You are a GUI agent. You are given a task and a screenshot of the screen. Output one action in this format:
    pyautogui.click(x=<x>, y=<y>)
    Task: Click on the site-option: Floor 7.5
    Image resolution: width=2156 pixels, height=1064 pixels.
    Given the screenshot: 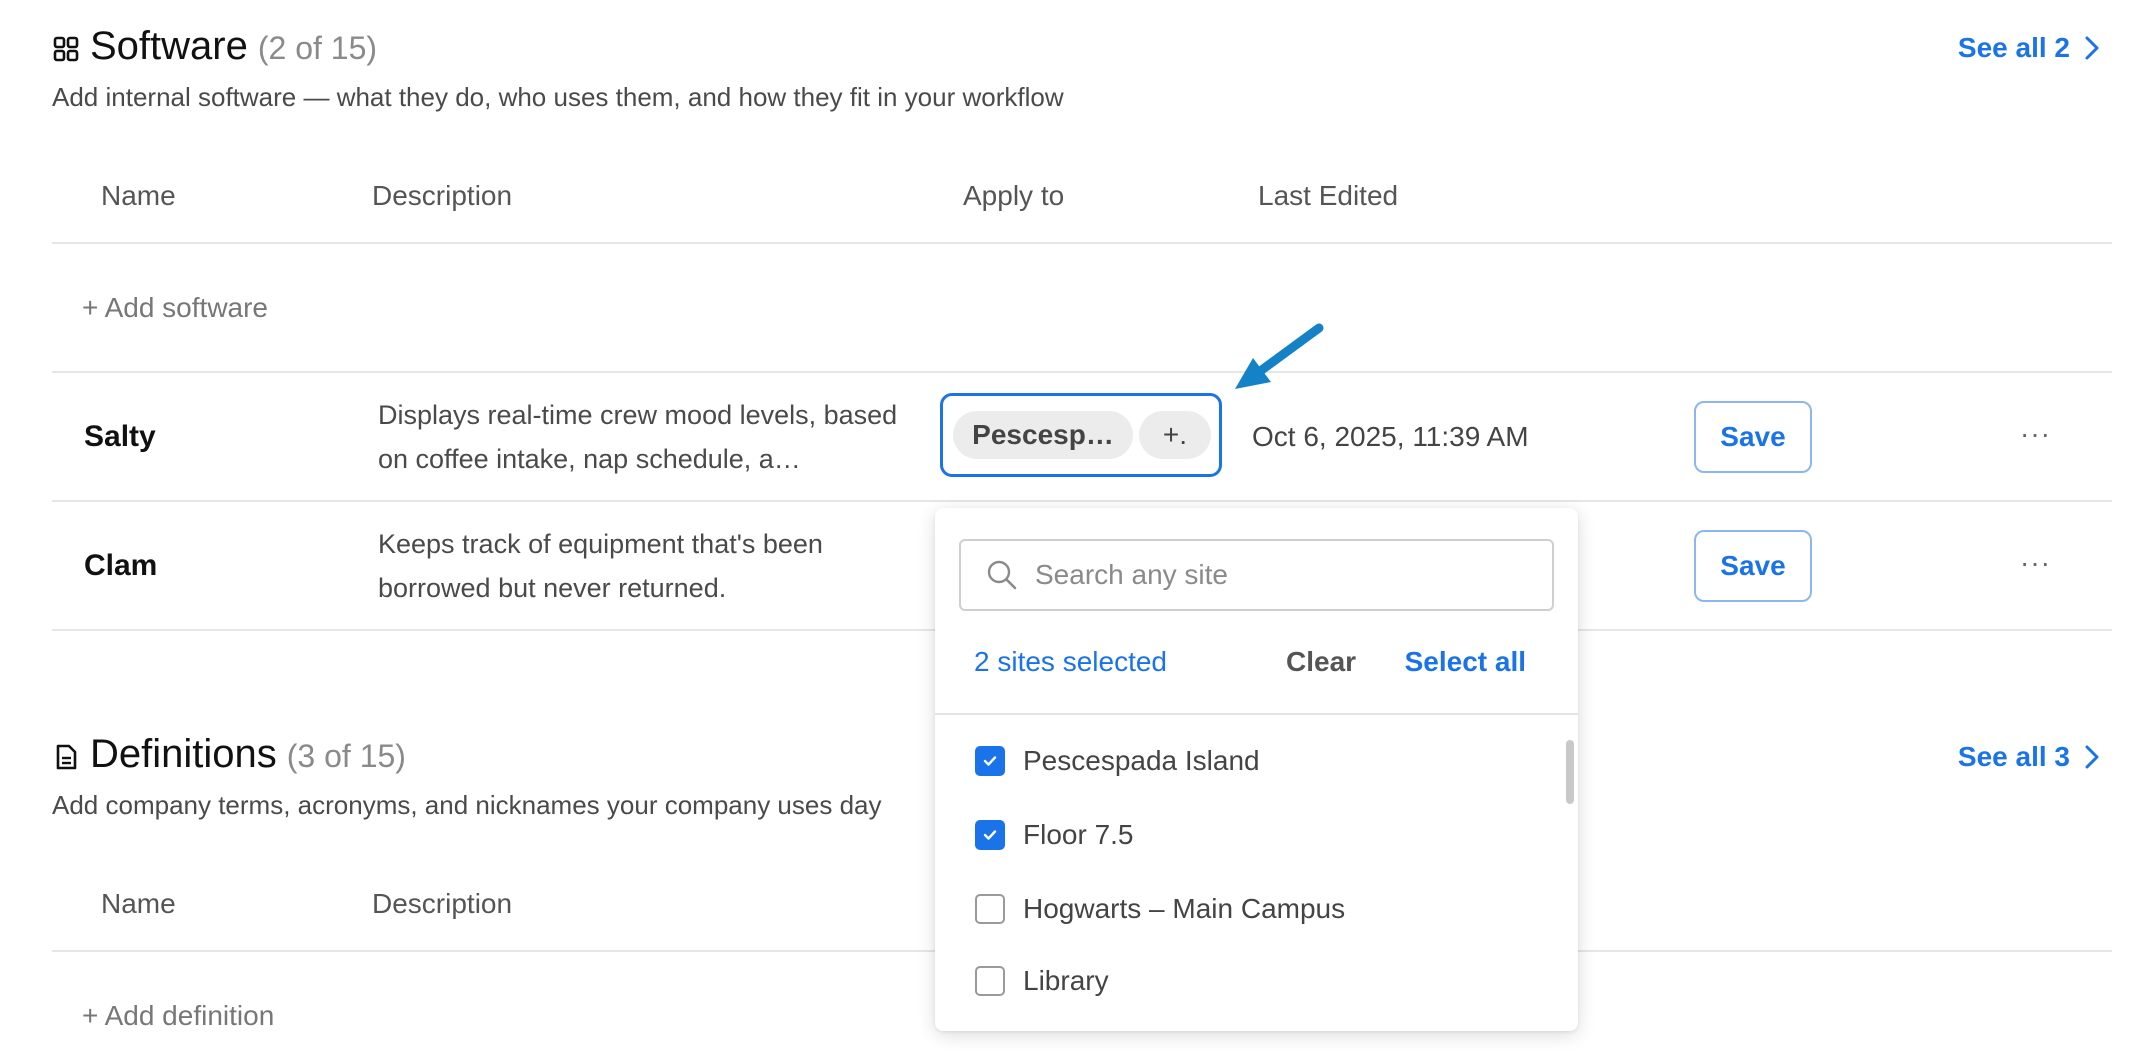 What is the action you would take?
    pyautogui.click(x=1054, y=835)
    